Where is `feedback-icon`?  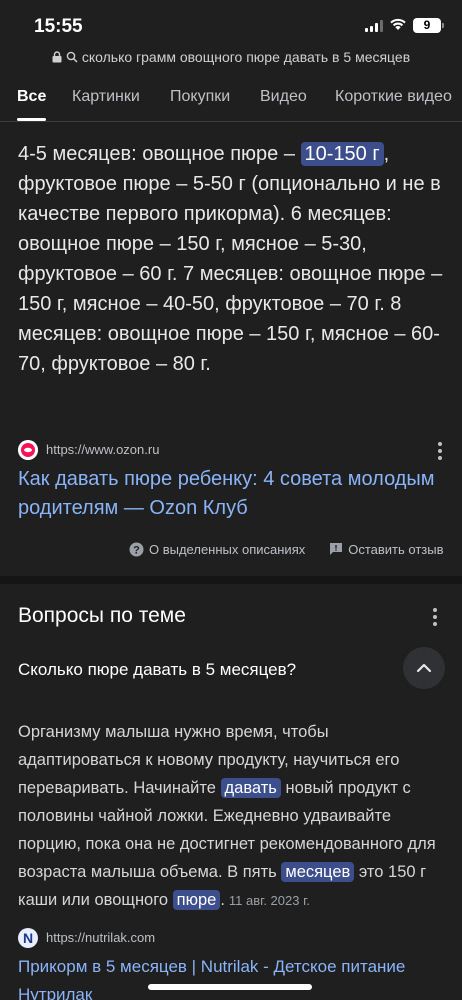 feedback-icon is located at coordinates (336, 549).